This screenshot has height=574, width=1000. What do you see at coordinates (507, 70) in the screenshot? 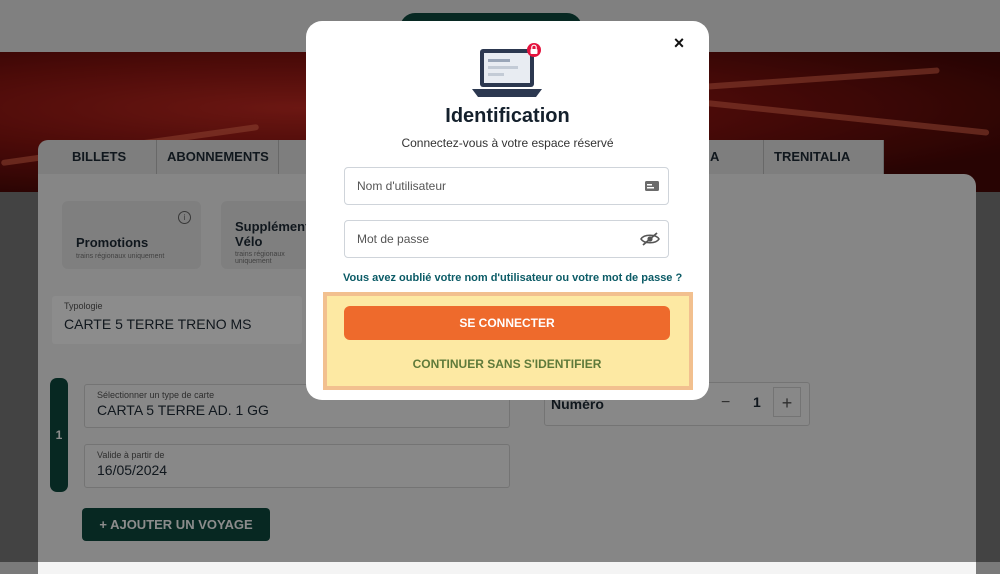
I see `laptop-lock-icon` at bounding box center [507, 70].